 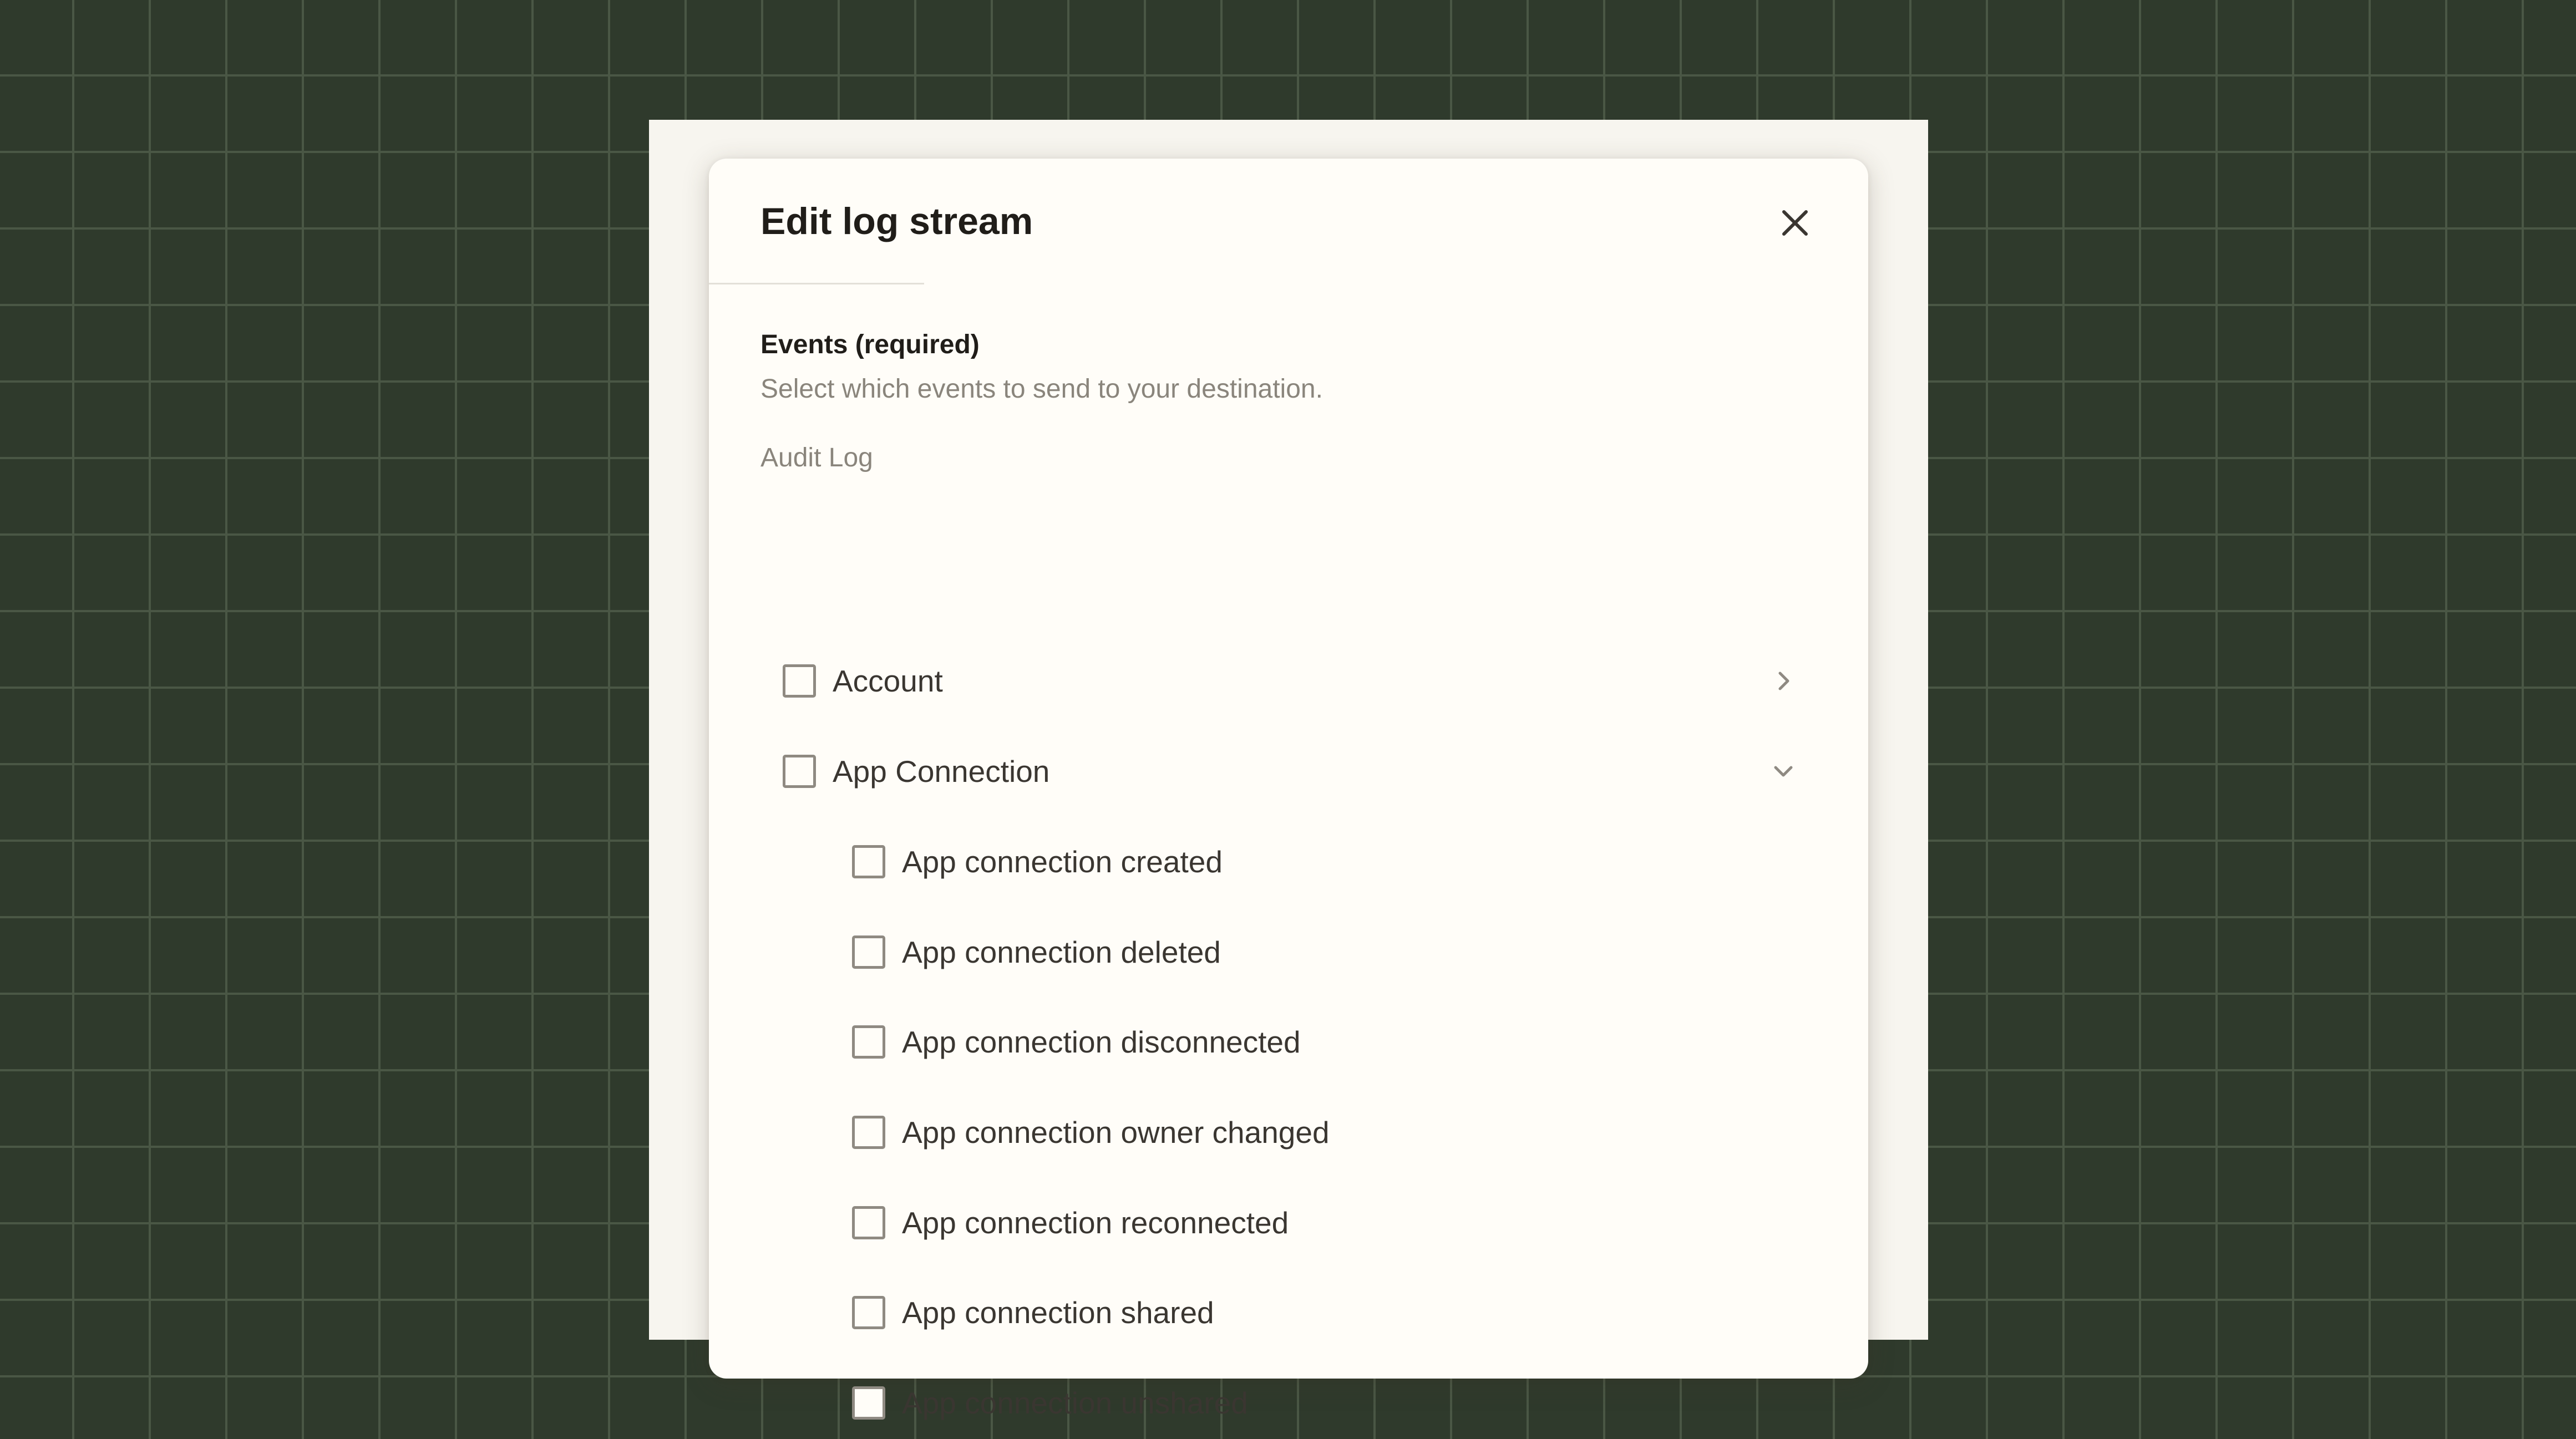 What do you see at coordinates (941, 771) in the screenshot?
I see `category-label-app-connection: App Connection` at bounding box center [941, 771].